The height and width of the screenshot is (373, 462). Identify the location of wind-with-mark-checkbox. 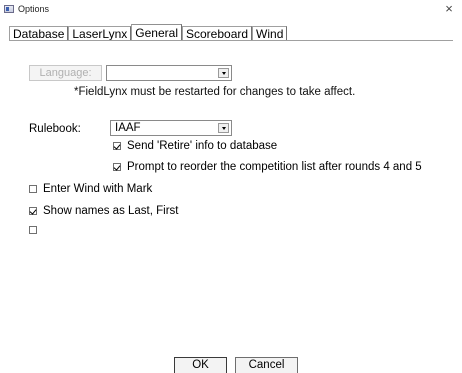
(33, 189).